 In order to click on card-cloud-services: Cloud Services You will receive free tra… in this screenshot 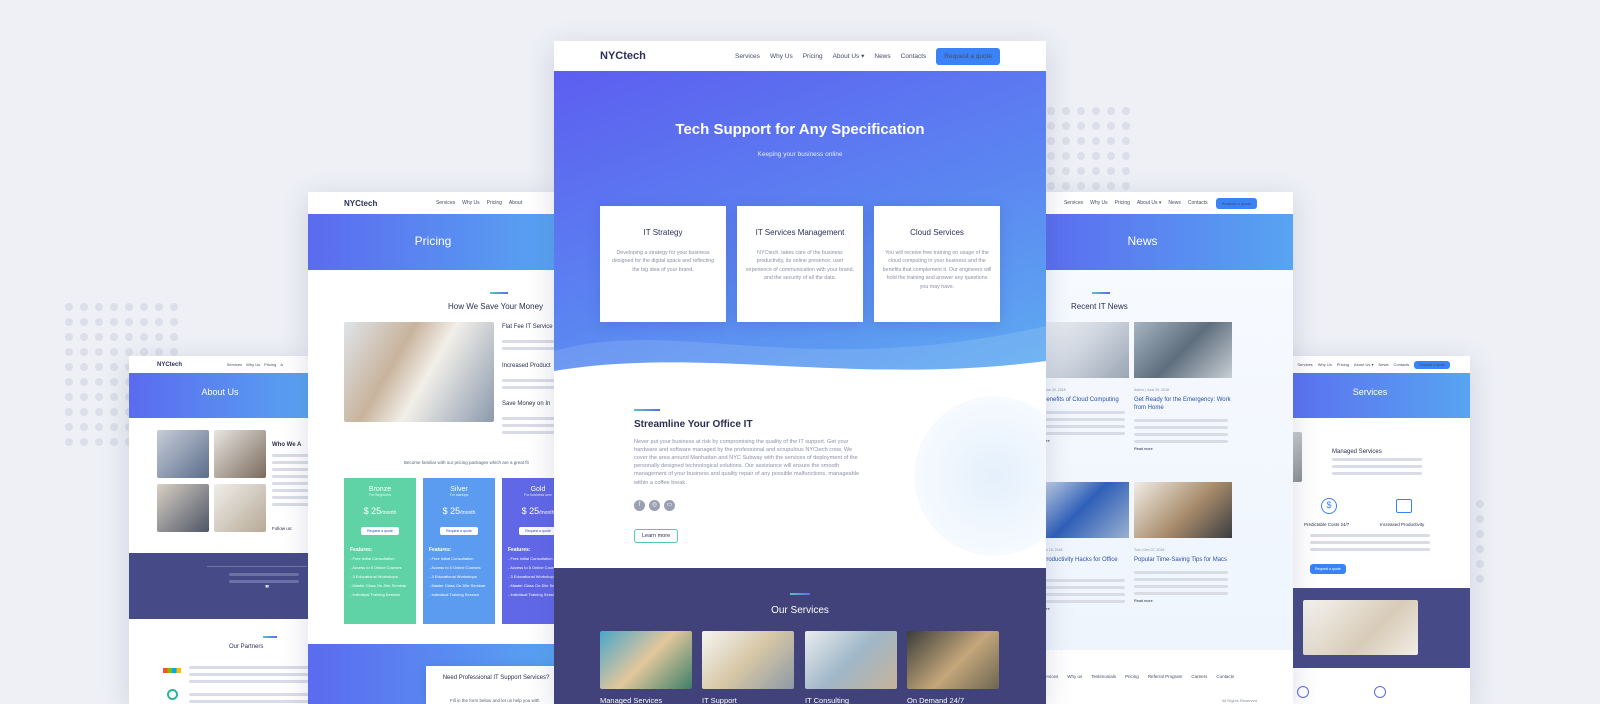, I will do `click(937, 264)`.